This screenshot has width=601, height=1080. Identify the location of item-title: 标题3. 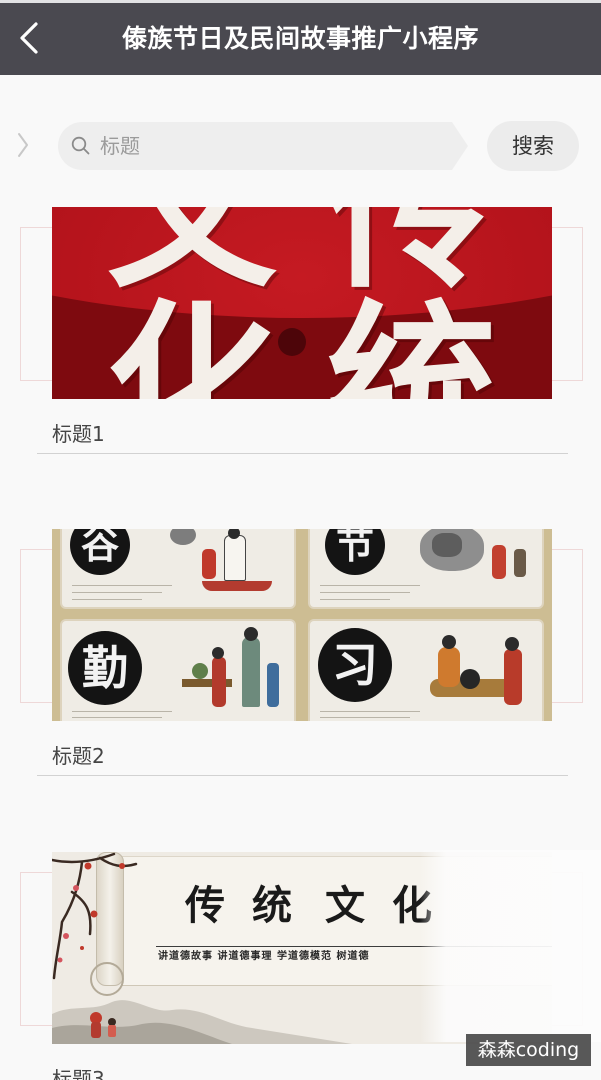
(78, 1073).